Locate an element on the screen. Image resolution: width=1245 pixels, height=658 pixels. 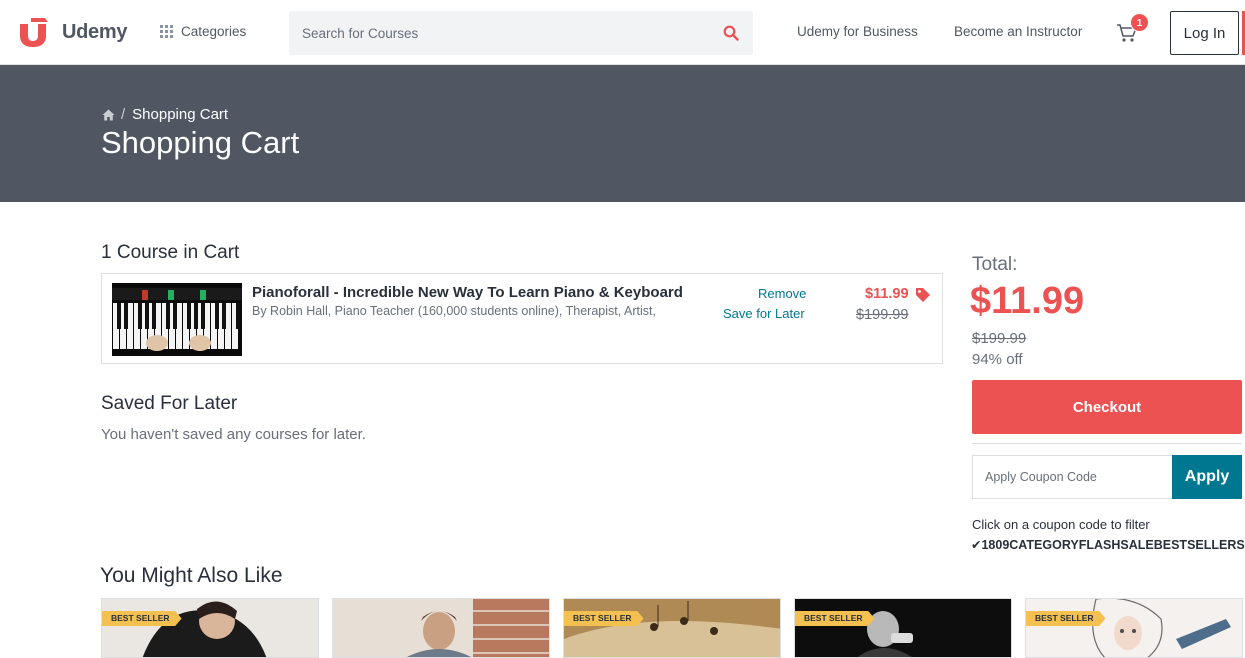
divider is located at coordinates (1107, 443).